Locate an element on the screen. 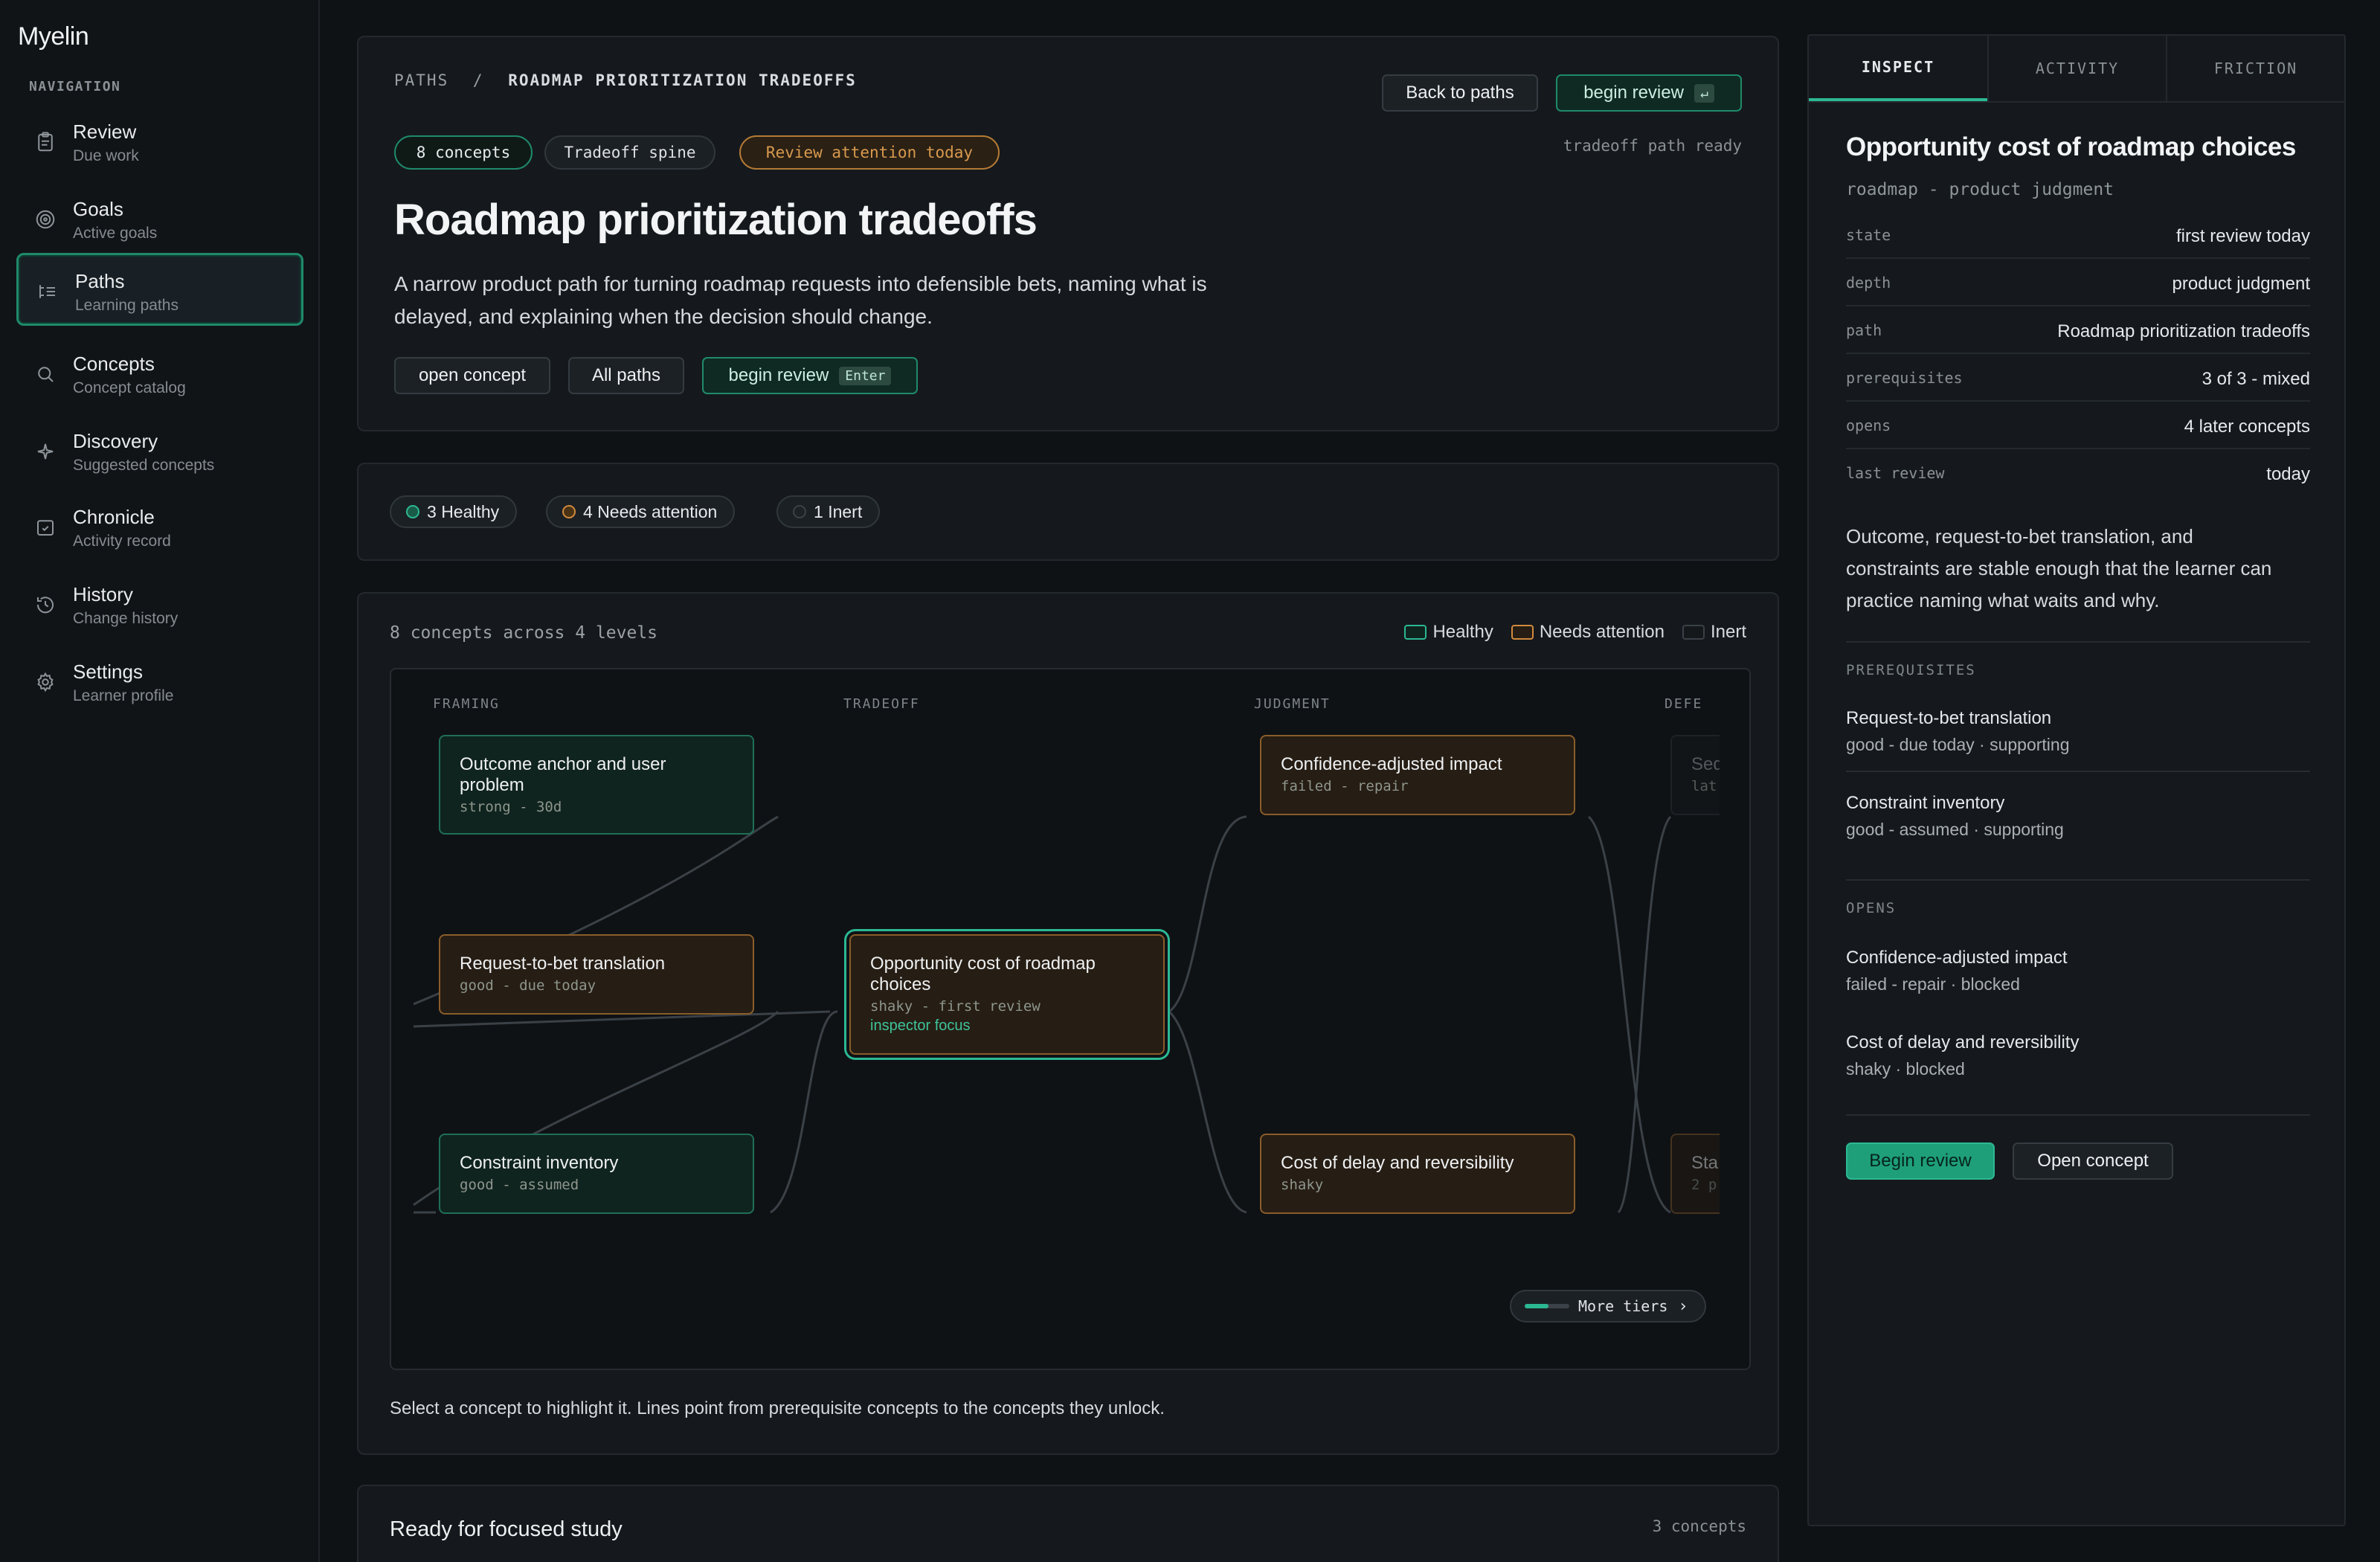  sparkle-icon is located at coordinates (45, 451).